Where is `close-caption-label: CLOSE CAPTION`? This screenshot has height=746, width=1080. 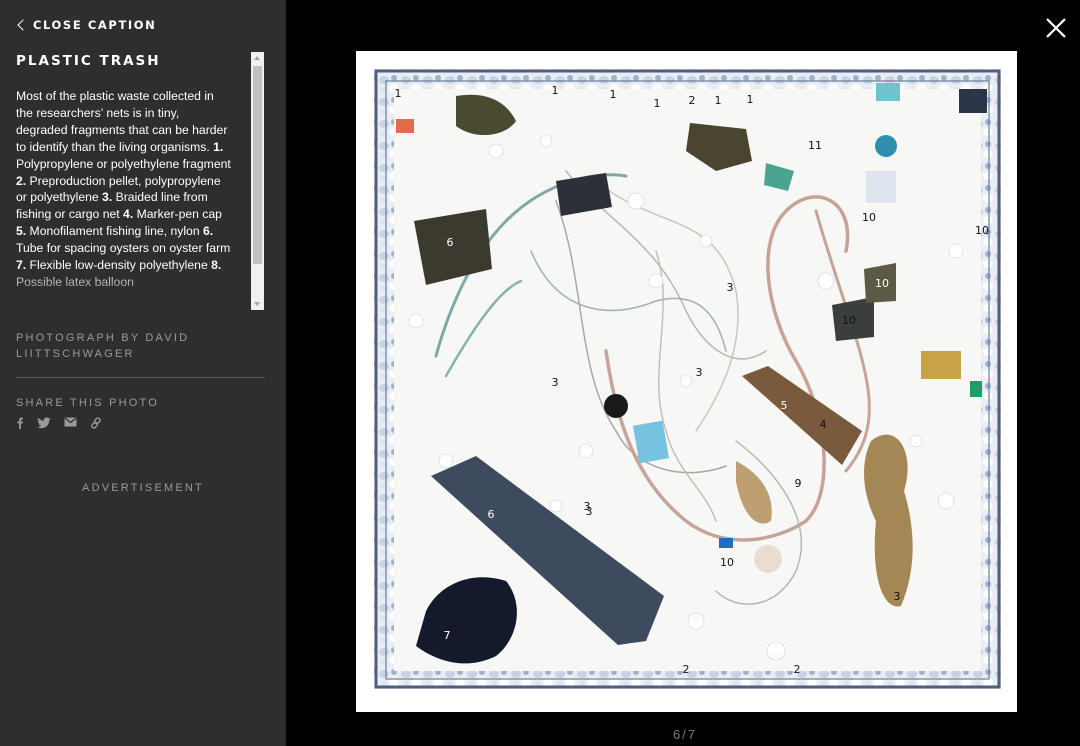
close-caption-label: CLOSE CAPTION is located at coordinates (95, 25).